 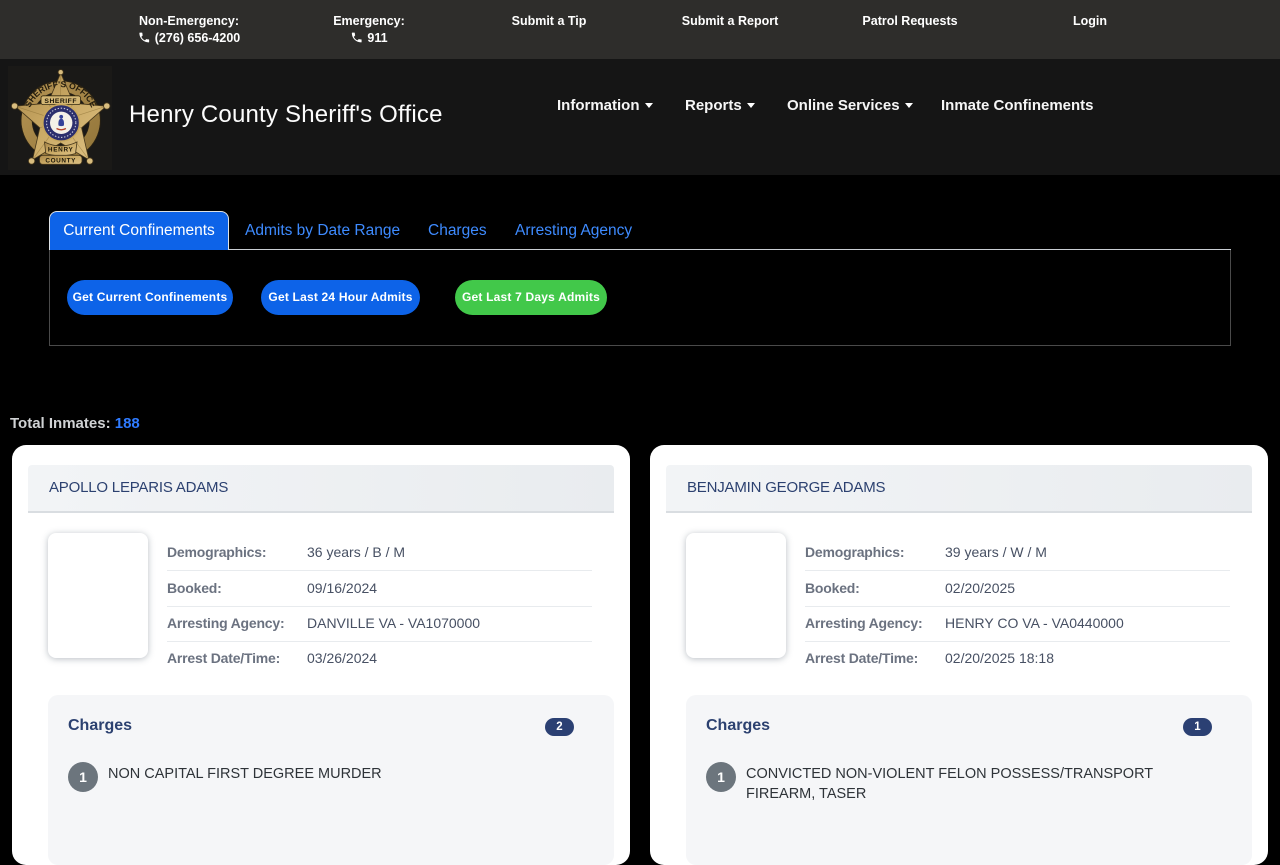 I want to click on svg-text: SHERIFF, so click(x=60, y=101).